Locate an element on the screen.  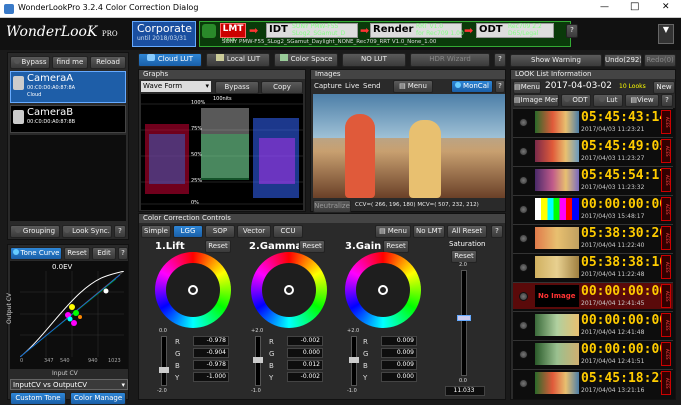
images-menu-button: ▤ Menu is located at coordinates (413, 86).